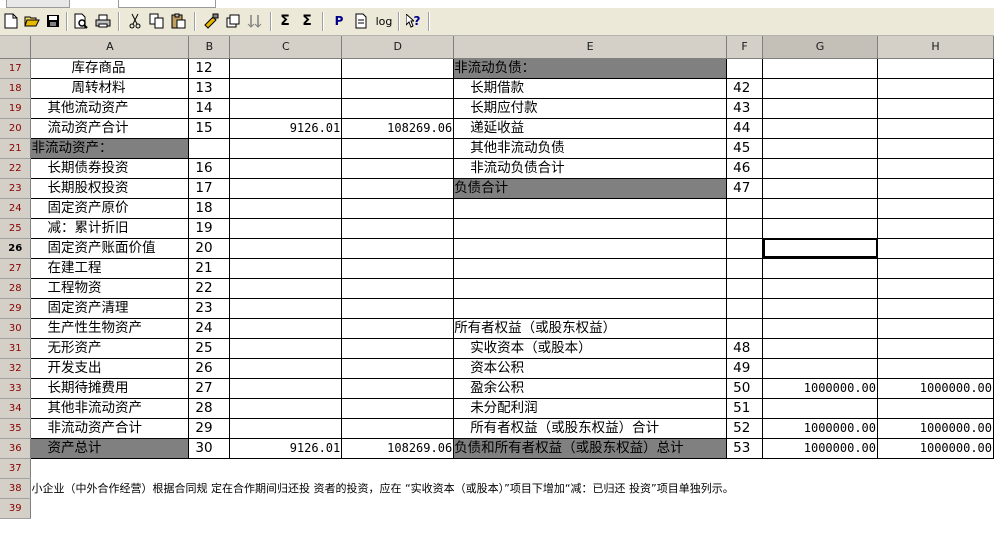 Image resolution: width=994 pixels, height=539 pixels. Describe the element at coordinates (745, 168) in the screenshot. I see `cell-f: 46` at that location.